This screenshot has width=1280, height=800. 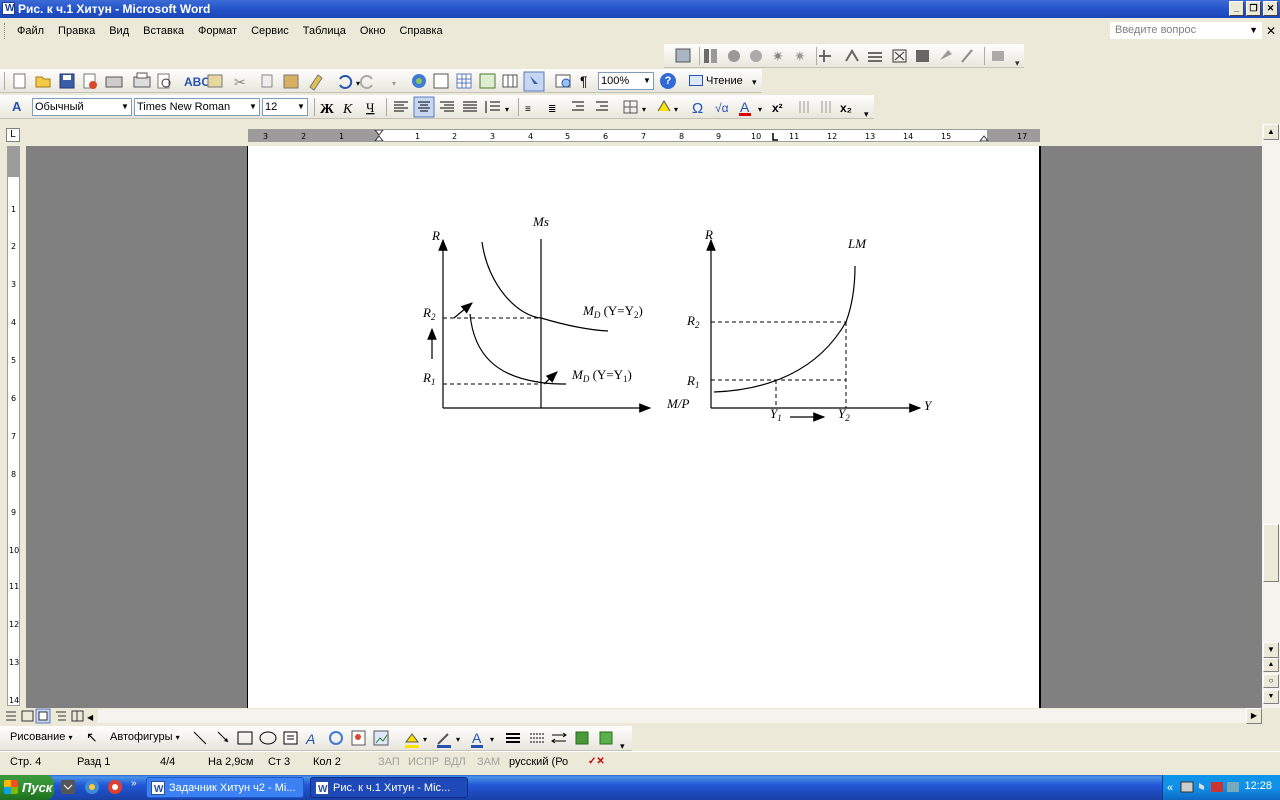 What do you see at coordinates (167, 762) in the screenshot?
I see `status-page-count: 4/4` at bounding box center [167, 762].